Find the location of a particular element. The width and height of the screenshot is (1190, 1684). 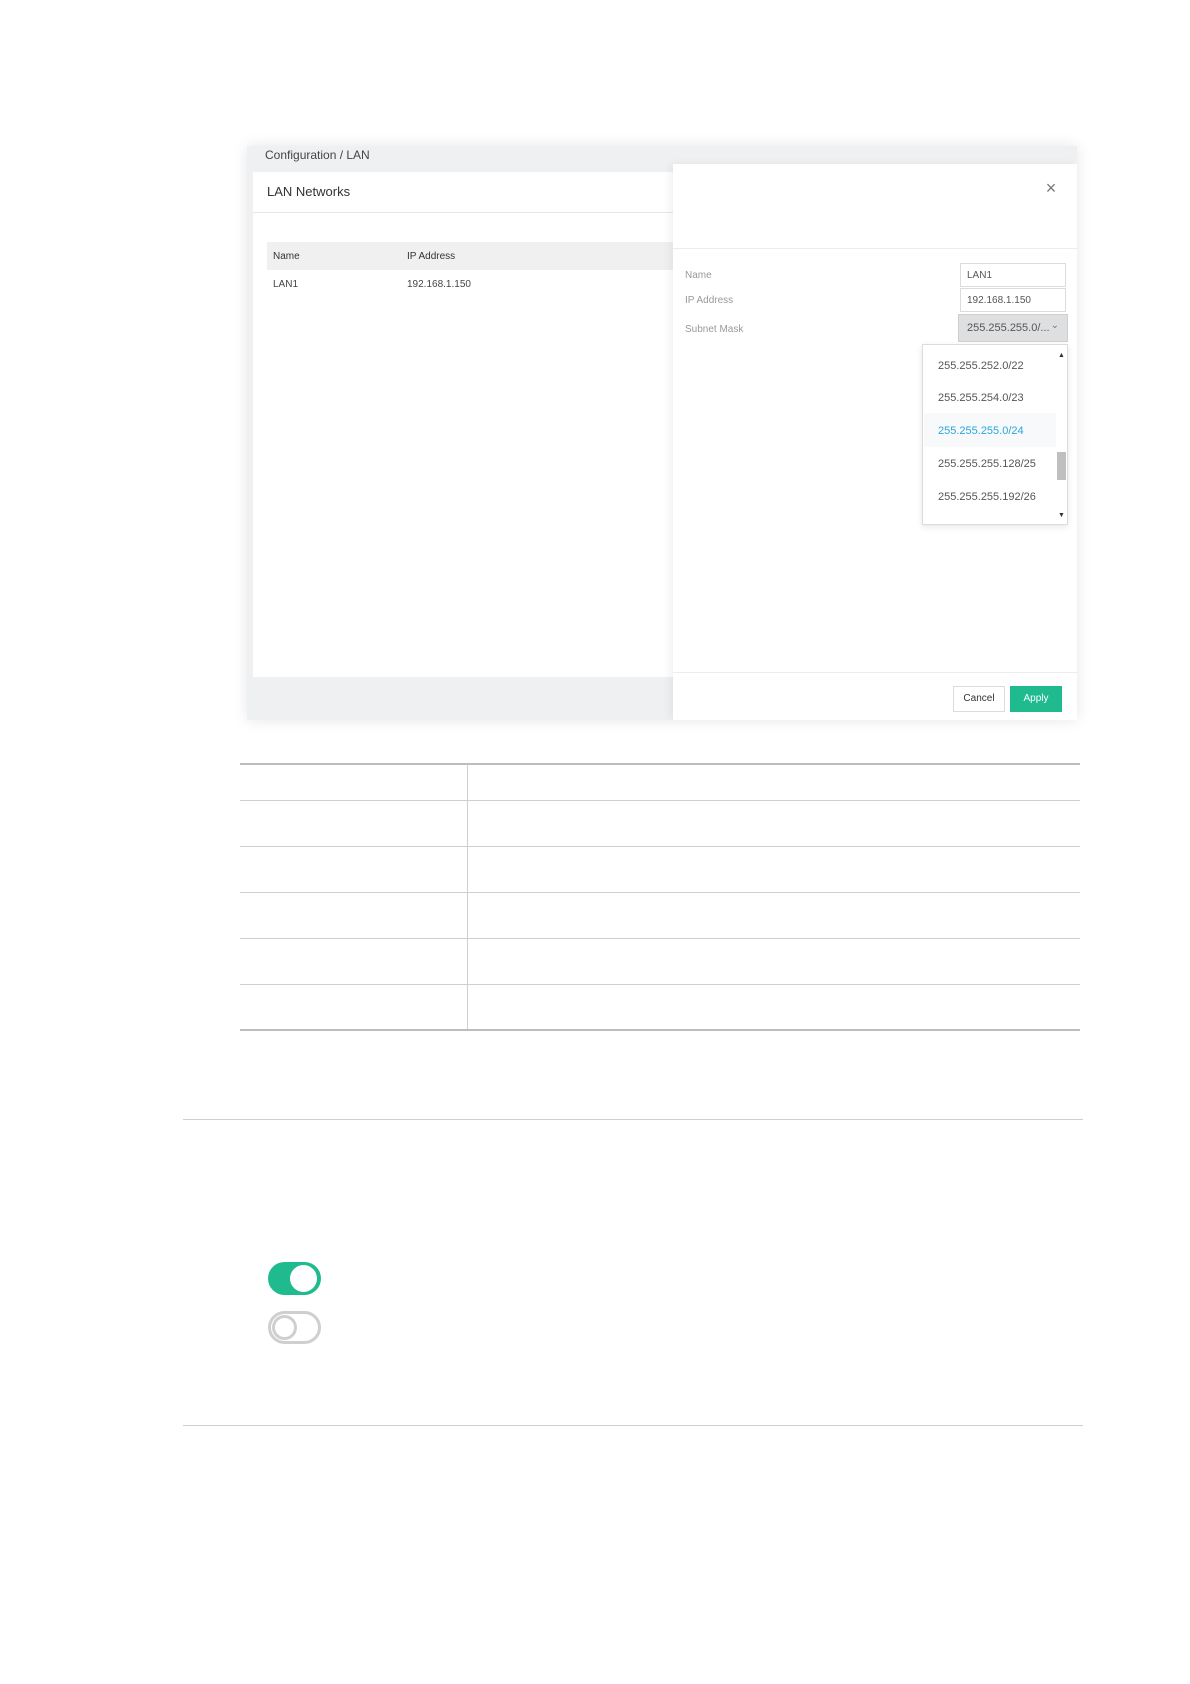

scroll-thumb is located at coordinates (1061, 466).